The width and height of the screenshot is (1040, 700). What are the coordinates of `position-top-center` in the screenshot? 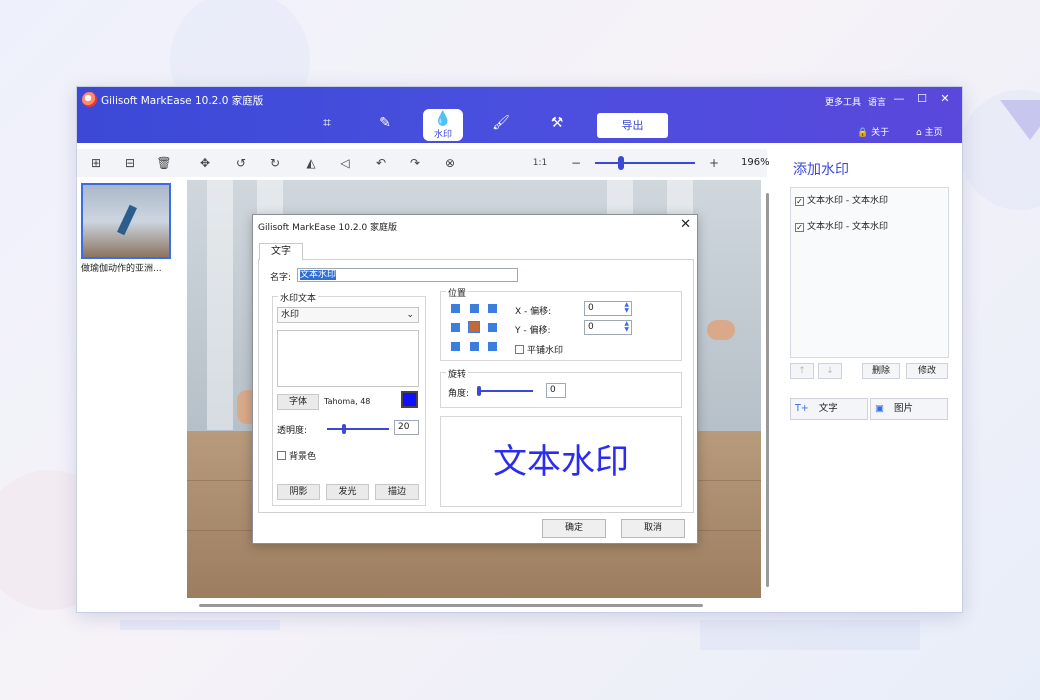 It's located at (474, 308).